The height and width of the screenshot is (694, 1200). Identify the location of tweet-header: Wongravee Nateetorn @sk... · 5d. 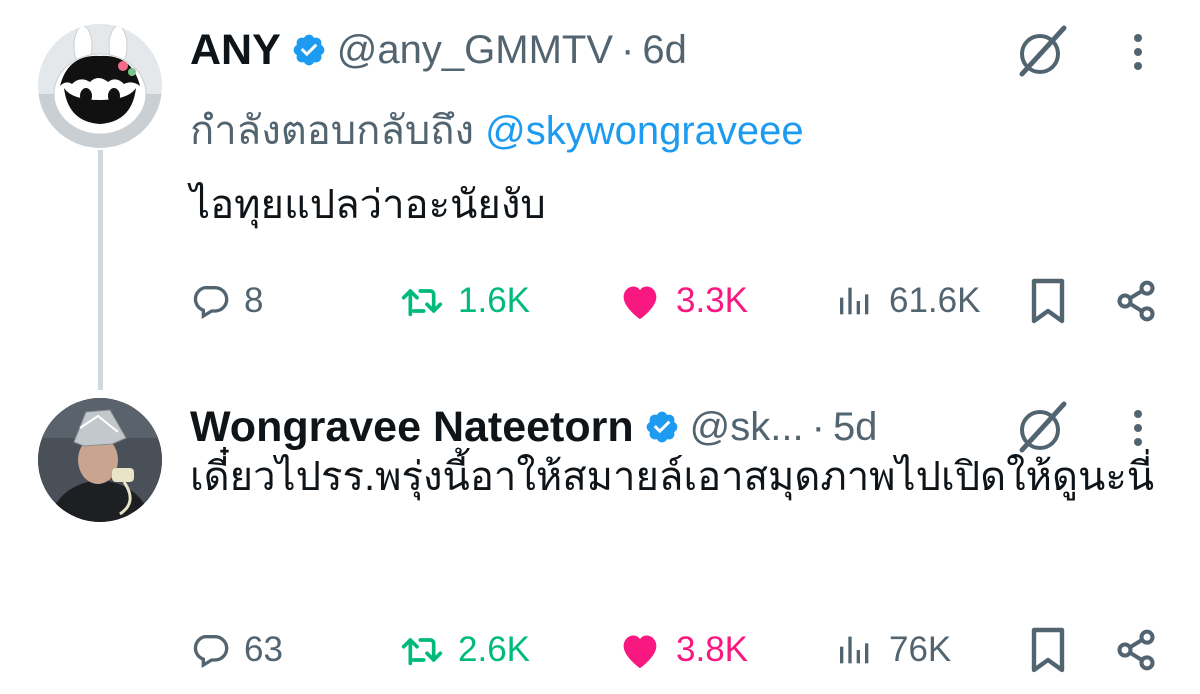
(533, 427).